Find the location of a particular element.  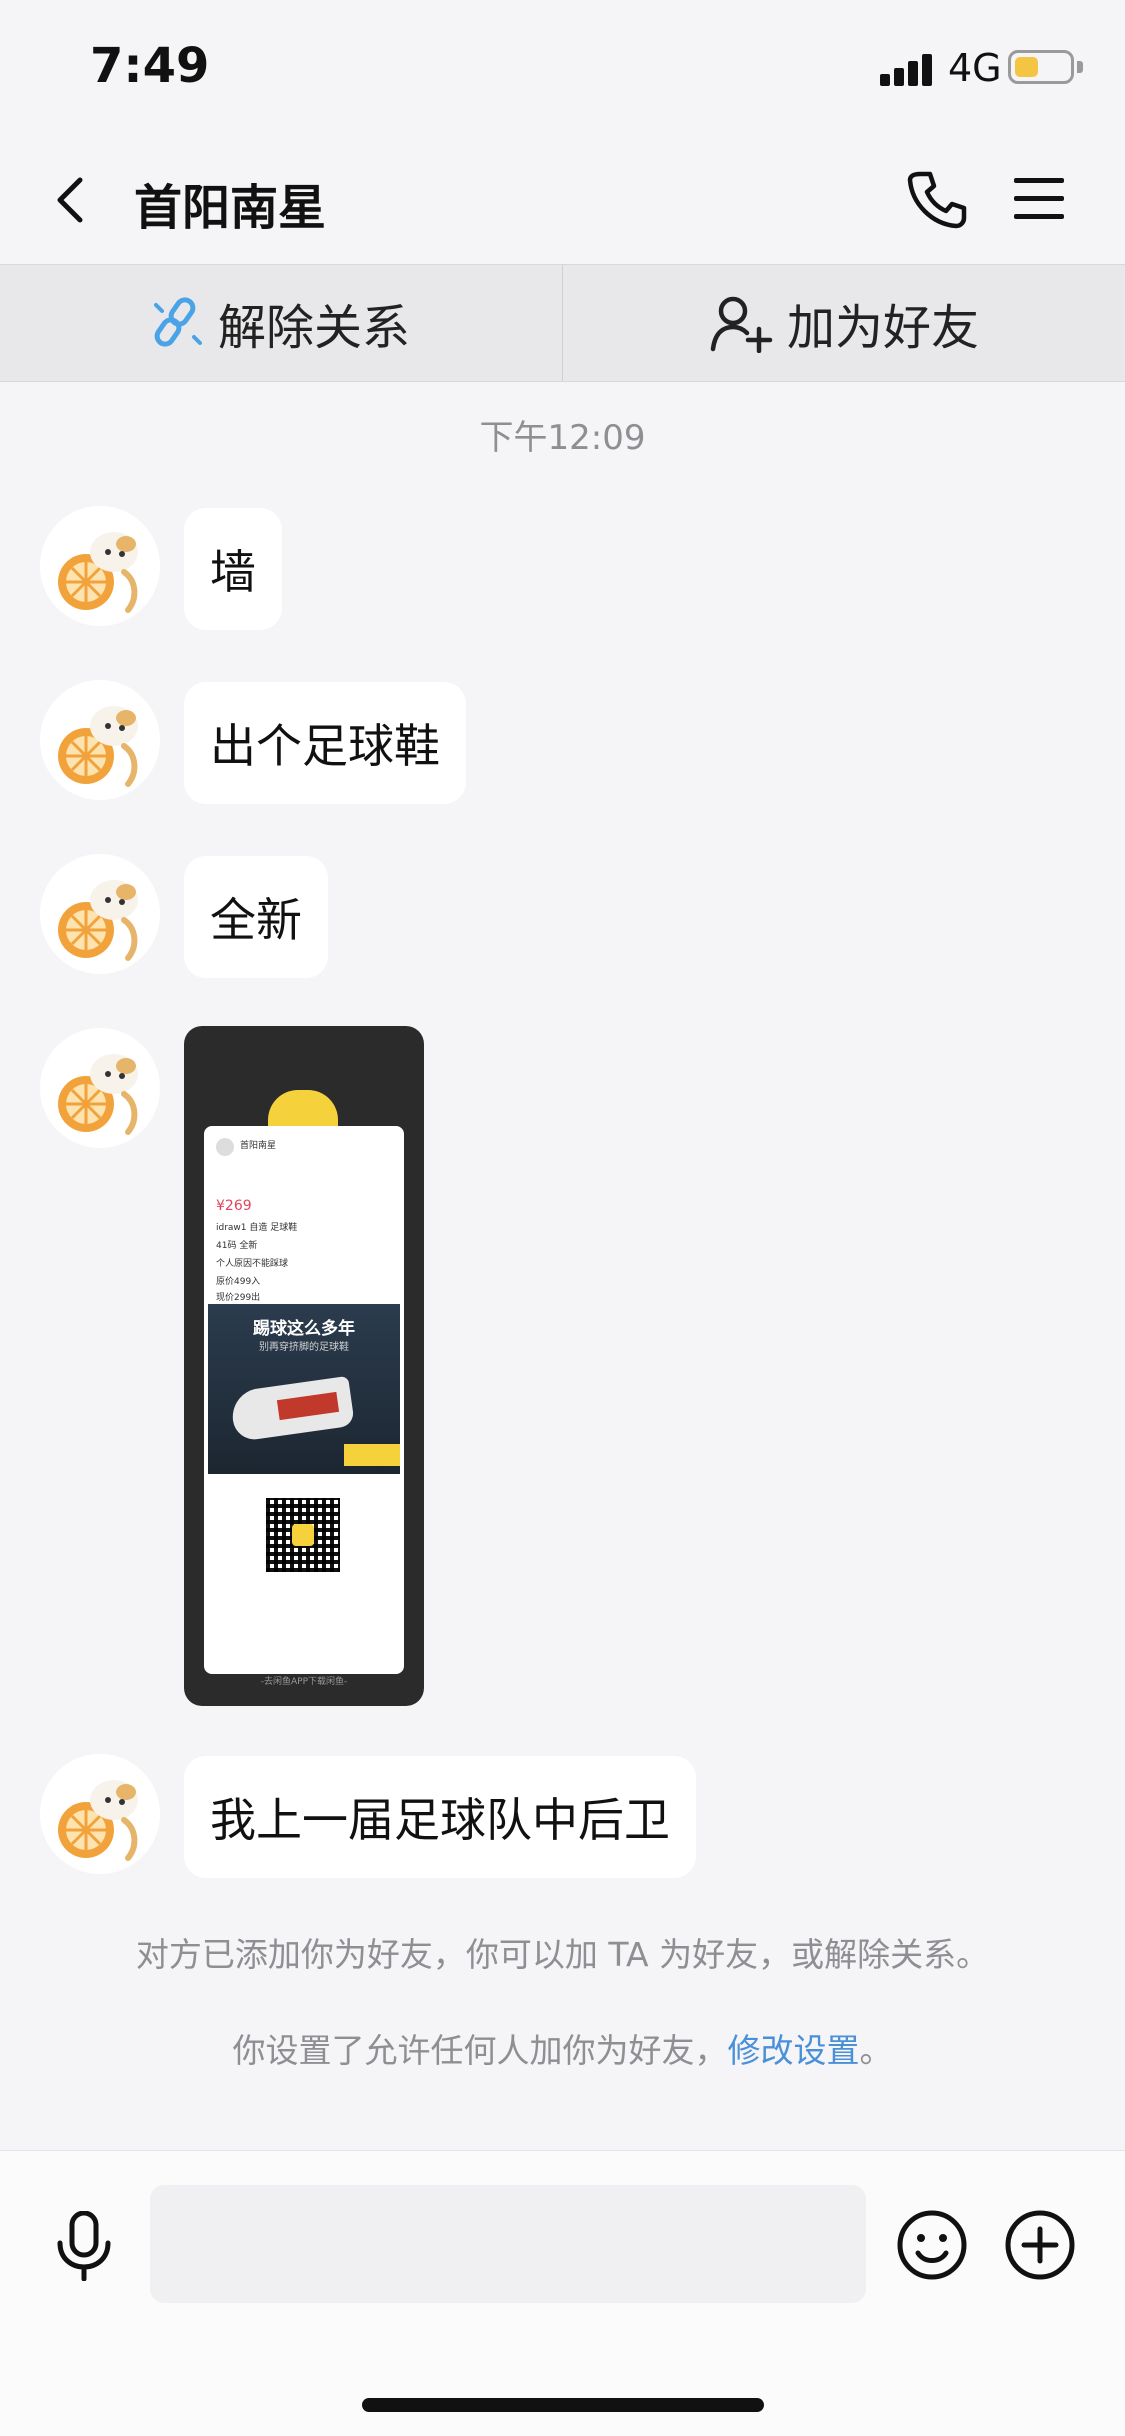

listing-line: 原价499入 is located at coordinates (238, 1282).